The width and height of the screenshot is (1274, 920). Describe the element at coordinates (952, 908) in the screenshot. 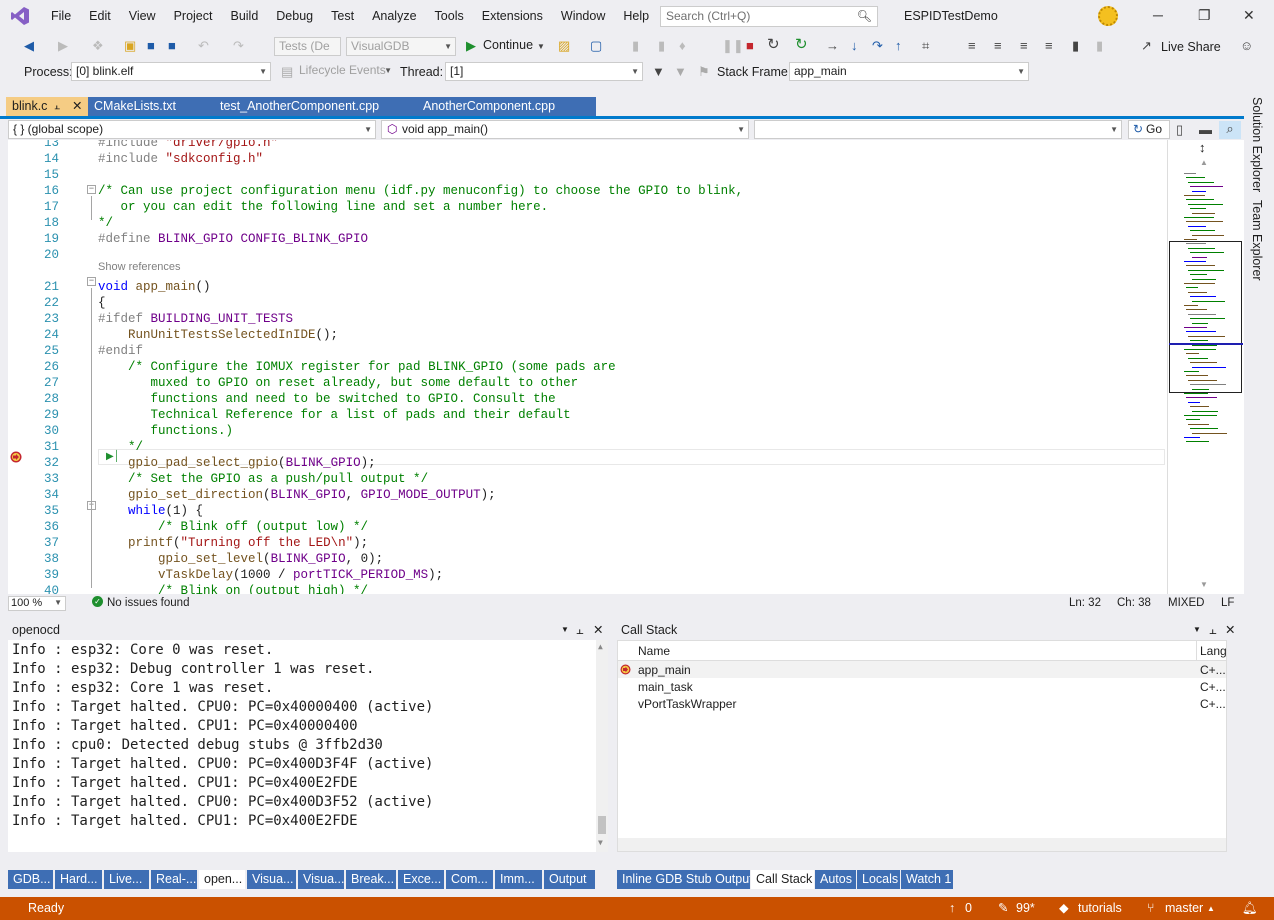

I see `arrow-up-icon: ↑` at that location.